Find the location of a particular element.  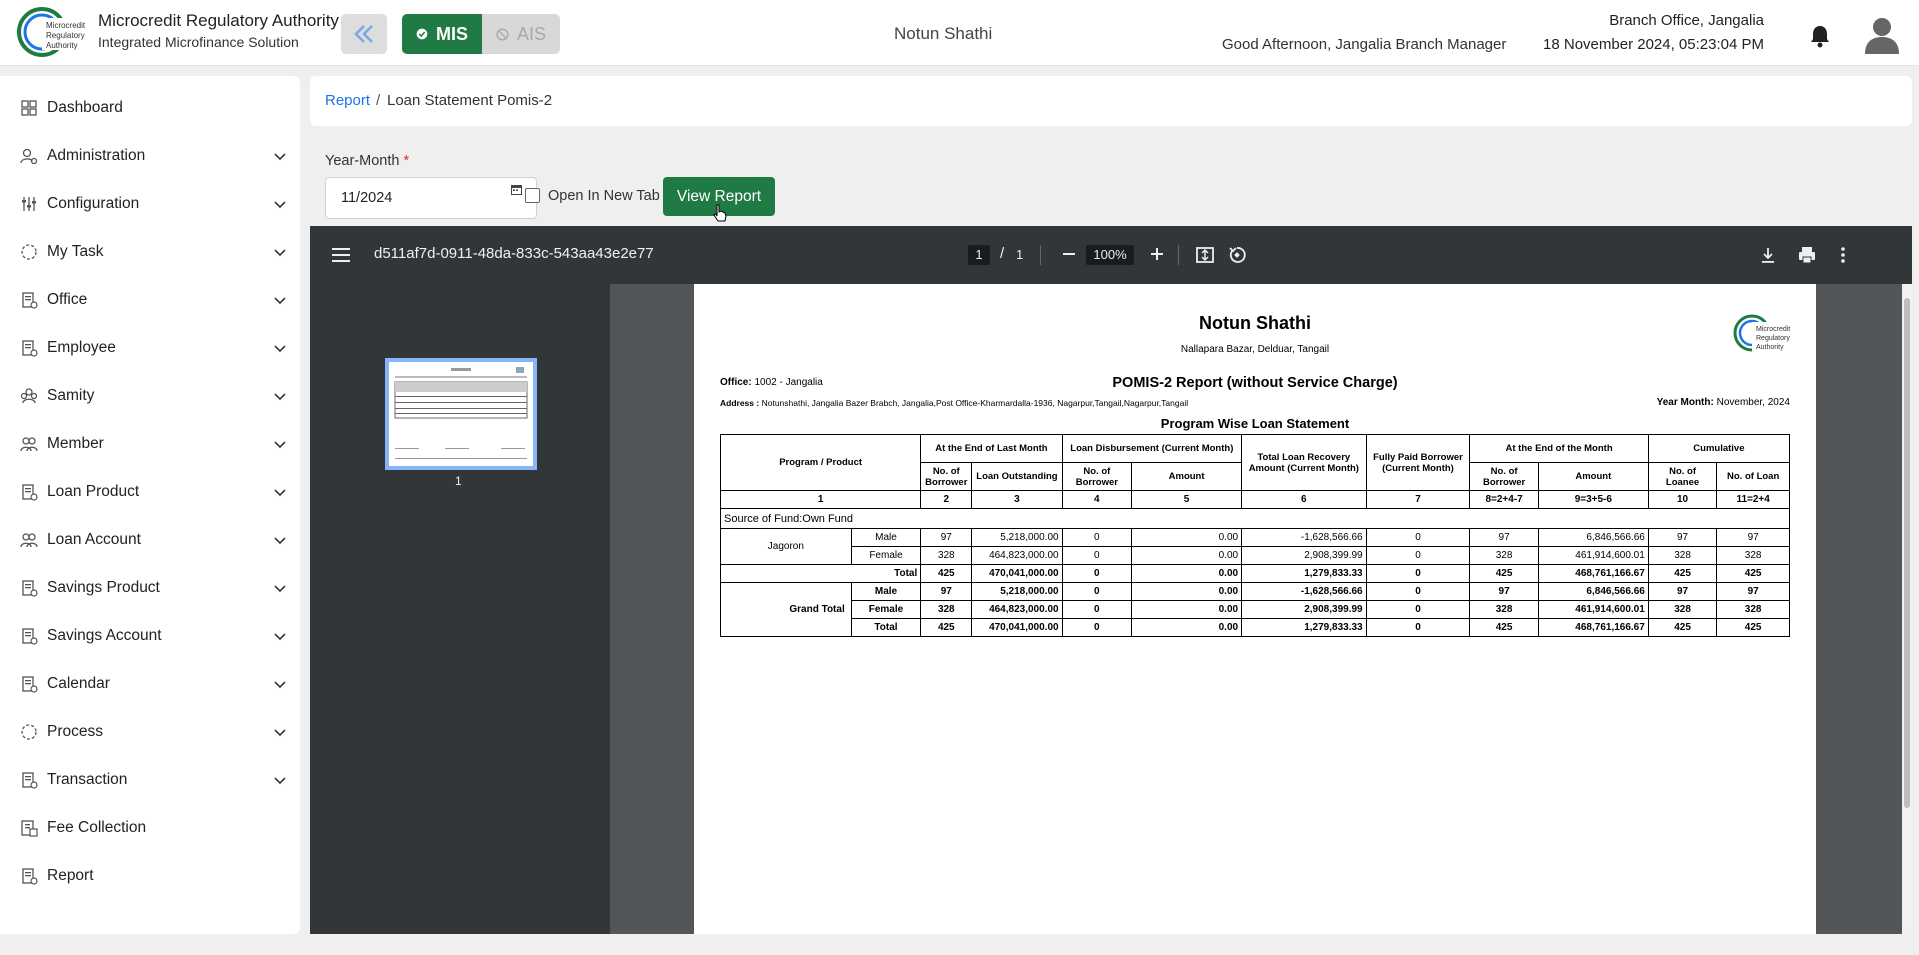

header-program: Program / Product is located at coordinates (820, 462).